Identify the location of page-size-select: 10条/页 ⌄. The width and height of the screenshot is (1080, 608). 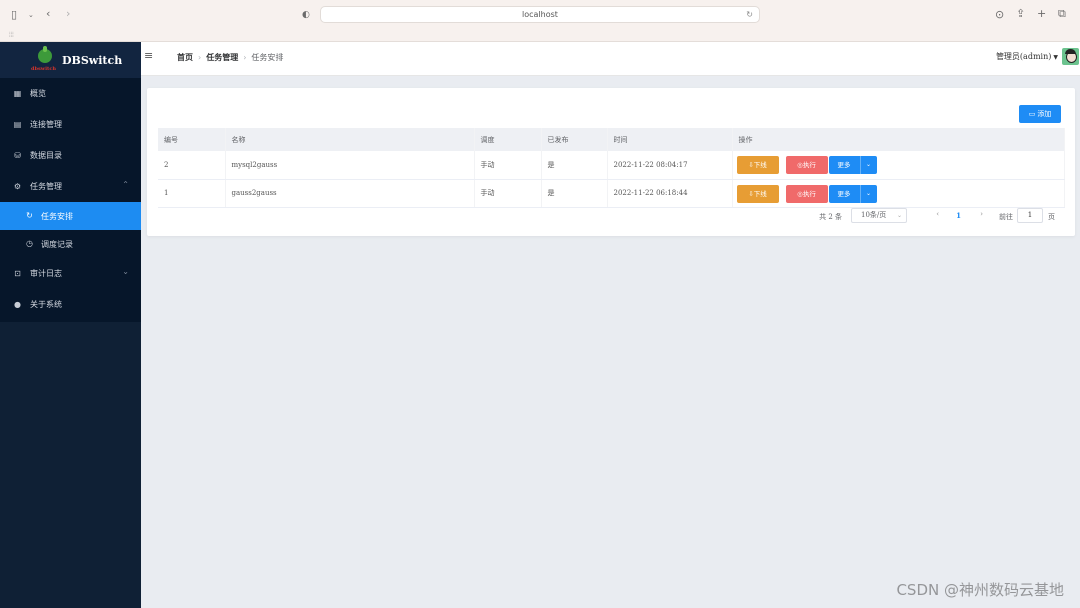
(879, 215).